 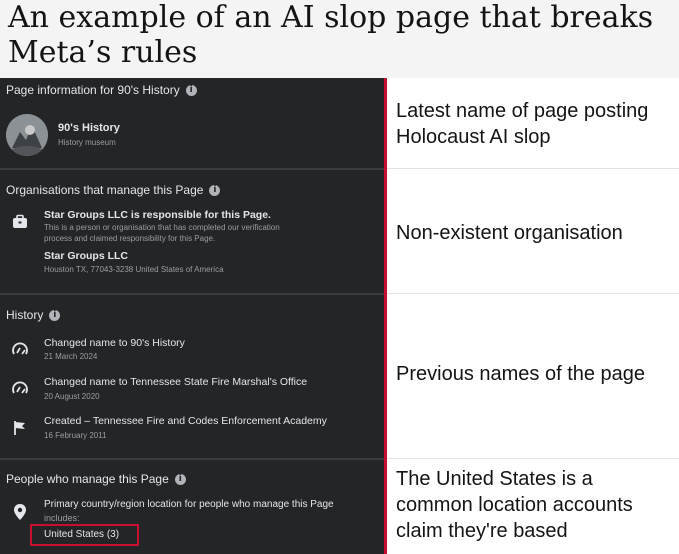 What do you see at coordinates (473, 137) in the screenshot?
I see `annotation-1-line2: Holocaust AI slop` at bounding box center [473, 137].